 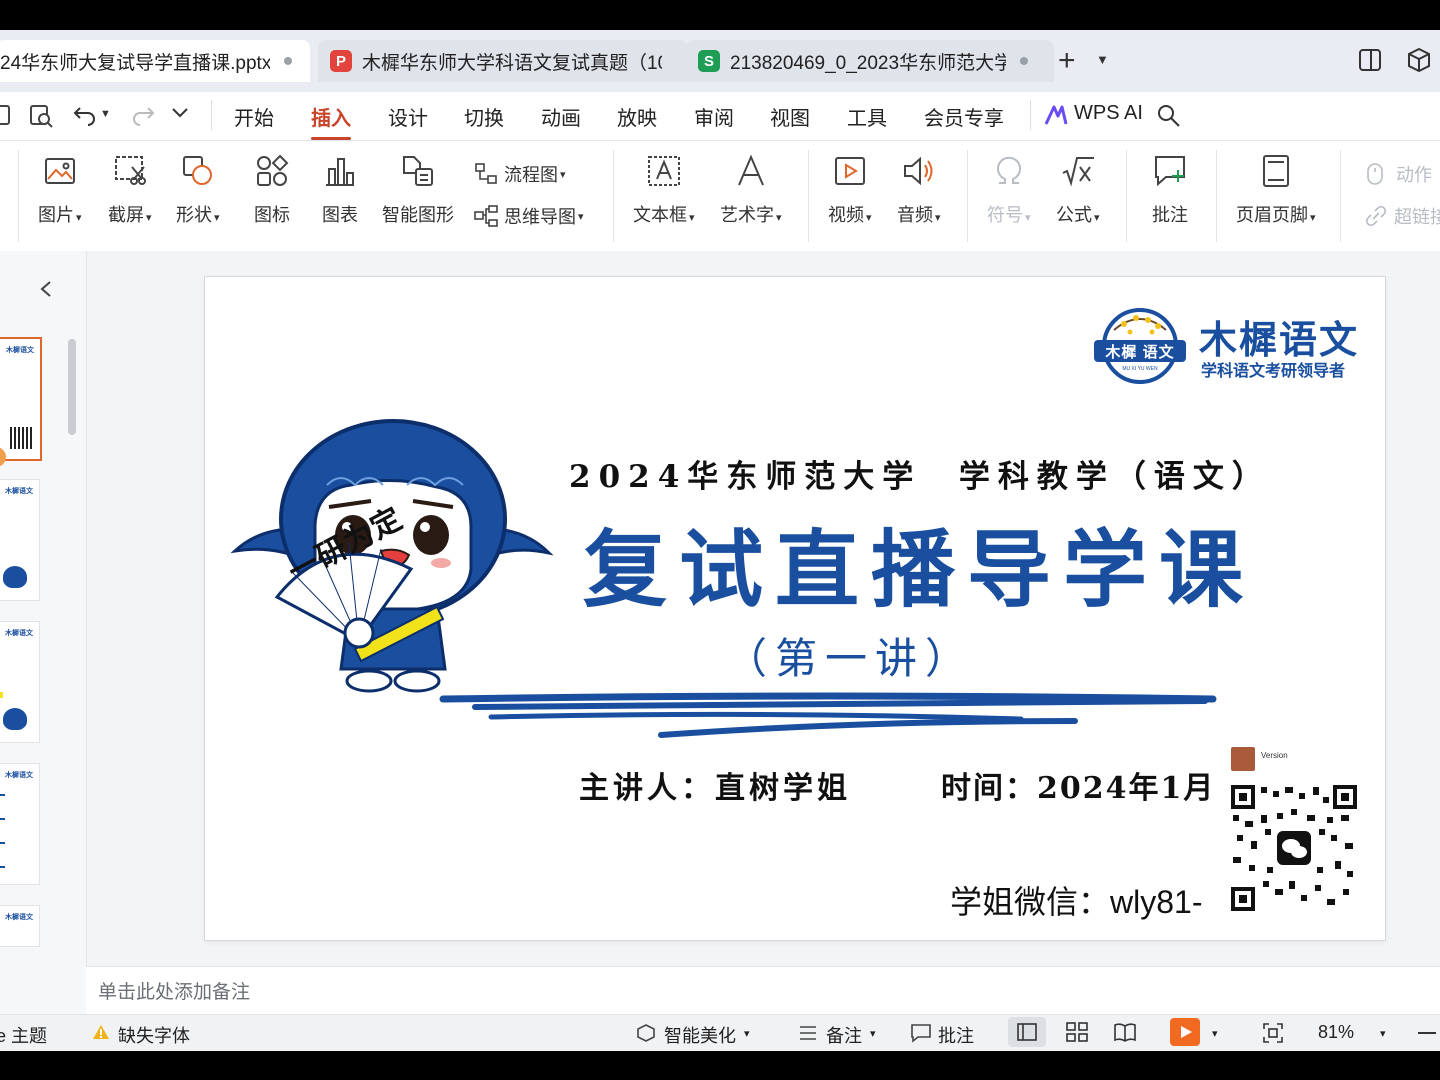 I want to click on speaker-icon, so click(x=918, y=171).